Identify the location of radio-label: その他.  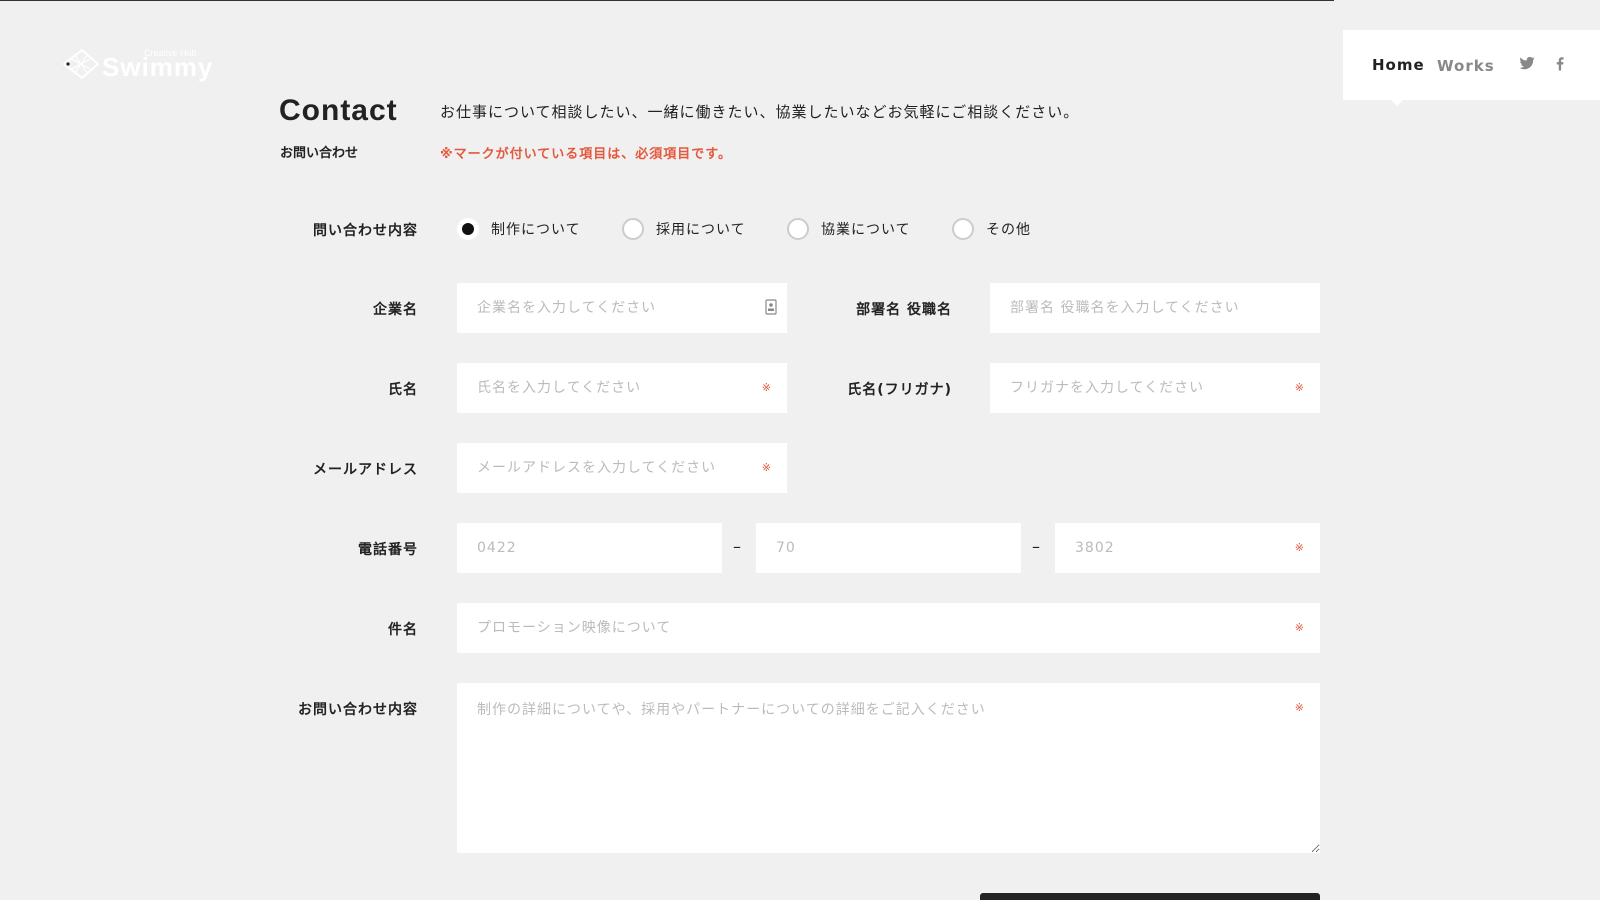
(1008, 230).